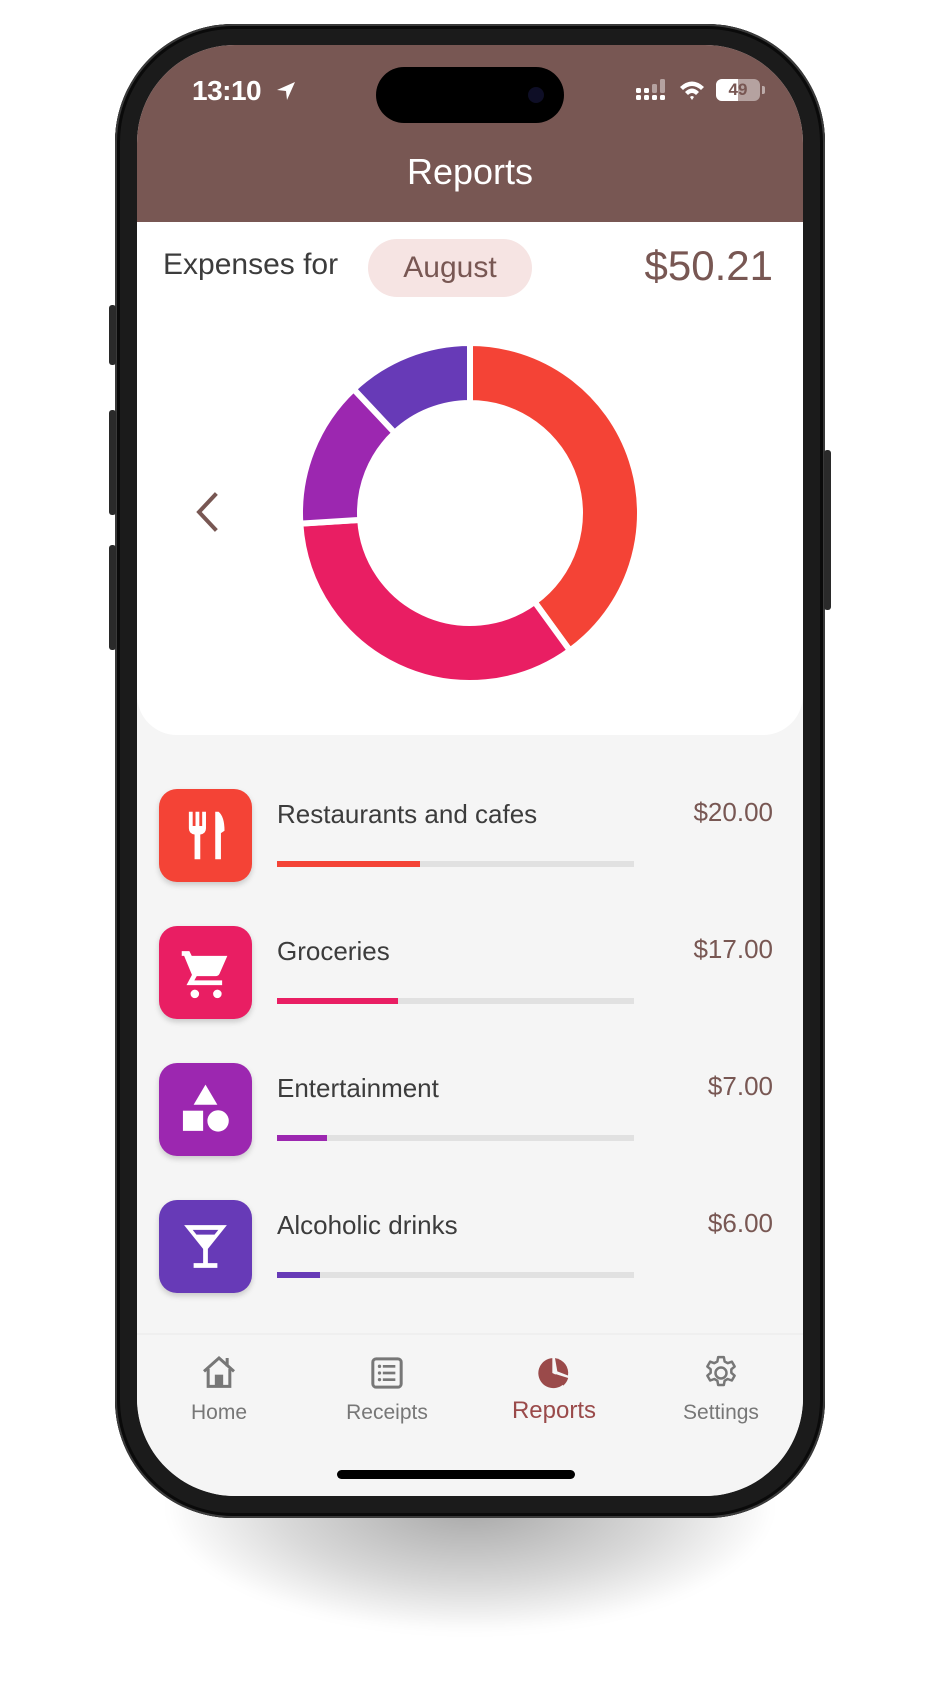 The height and width of the screenshot is (1692, 940). Describe the element at coordinates (554, 1410) in the screenshot. I see `nav-label: Reports` at that location.